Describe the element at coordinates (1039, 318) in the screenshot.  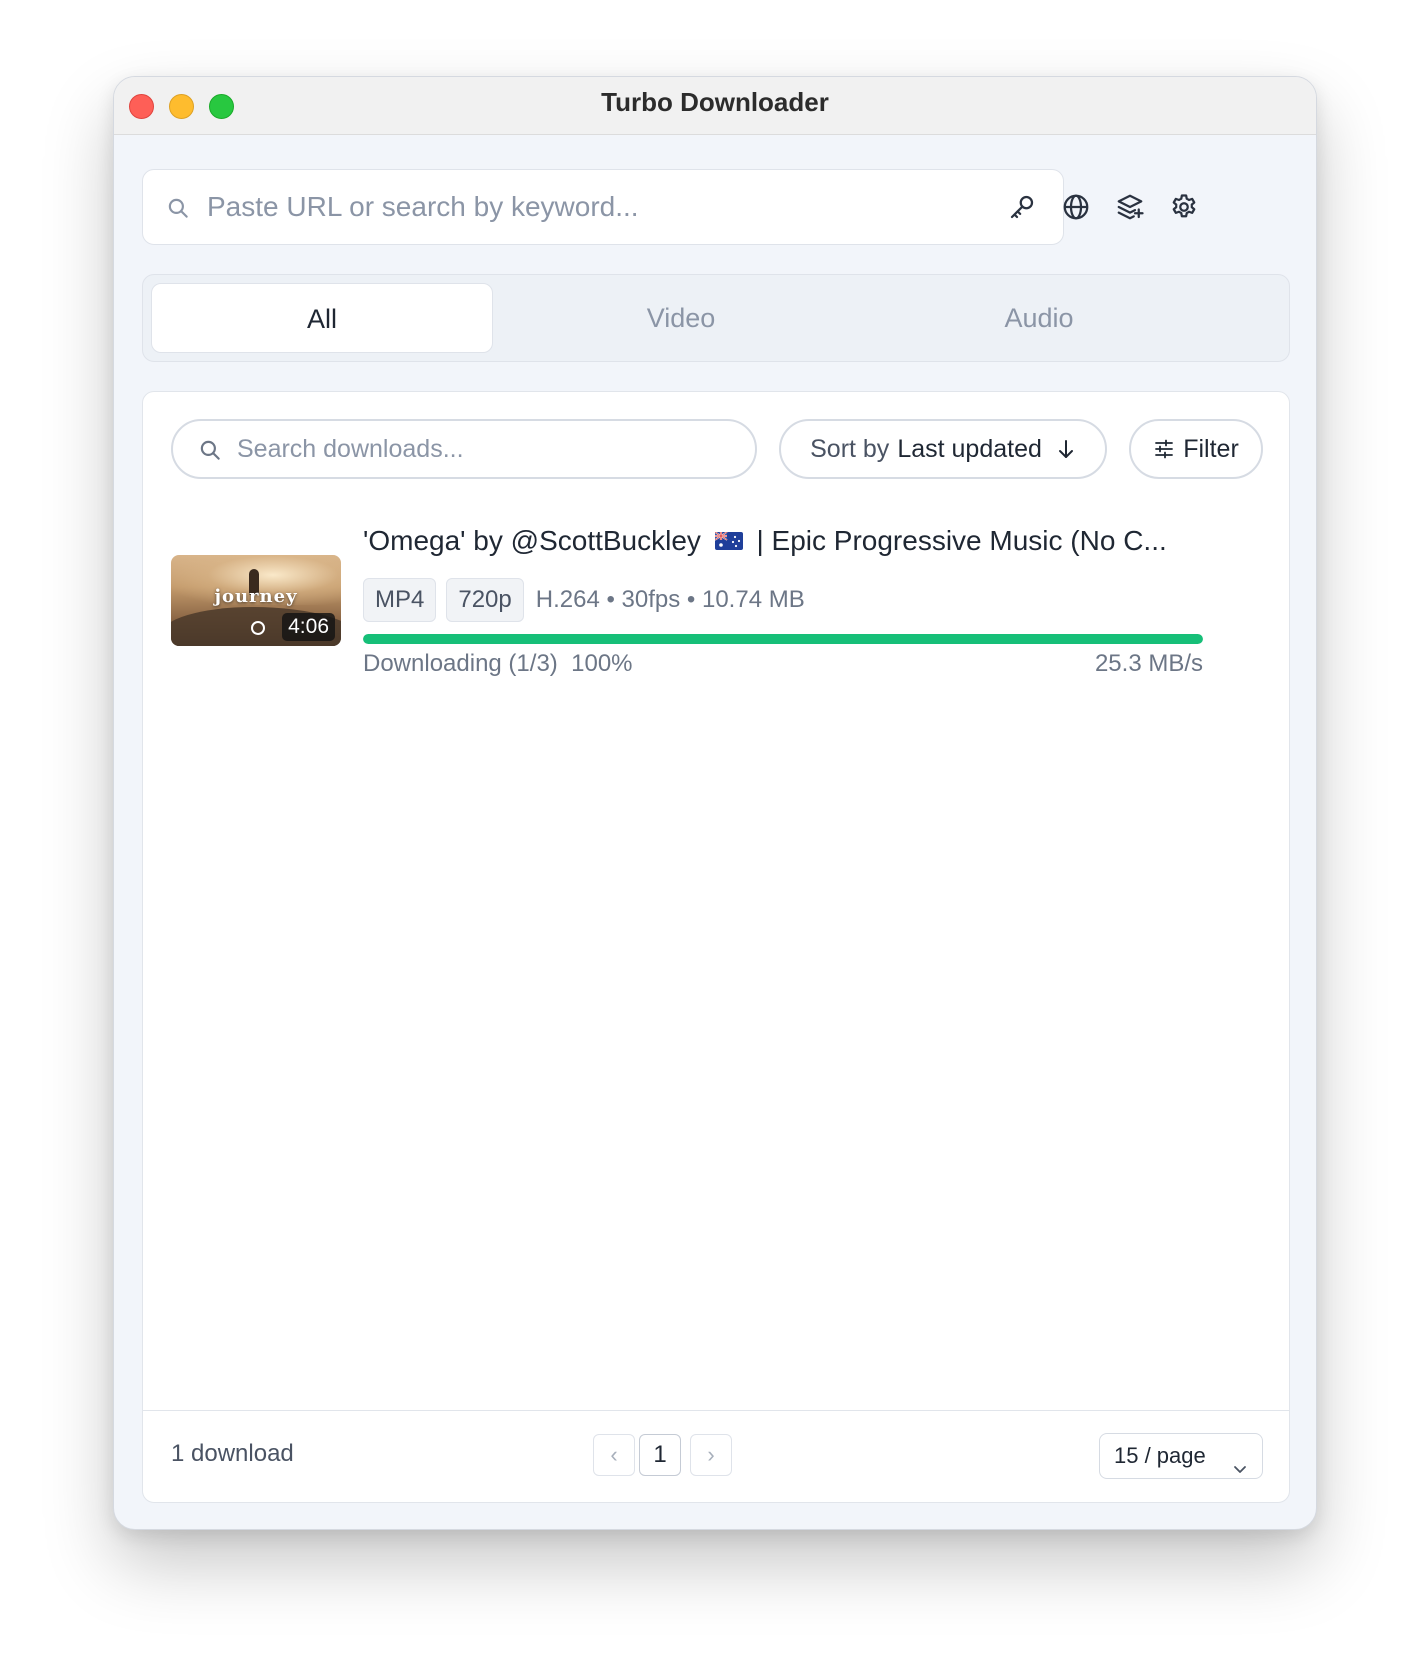
I see `tab-audio: Audio` at that location.